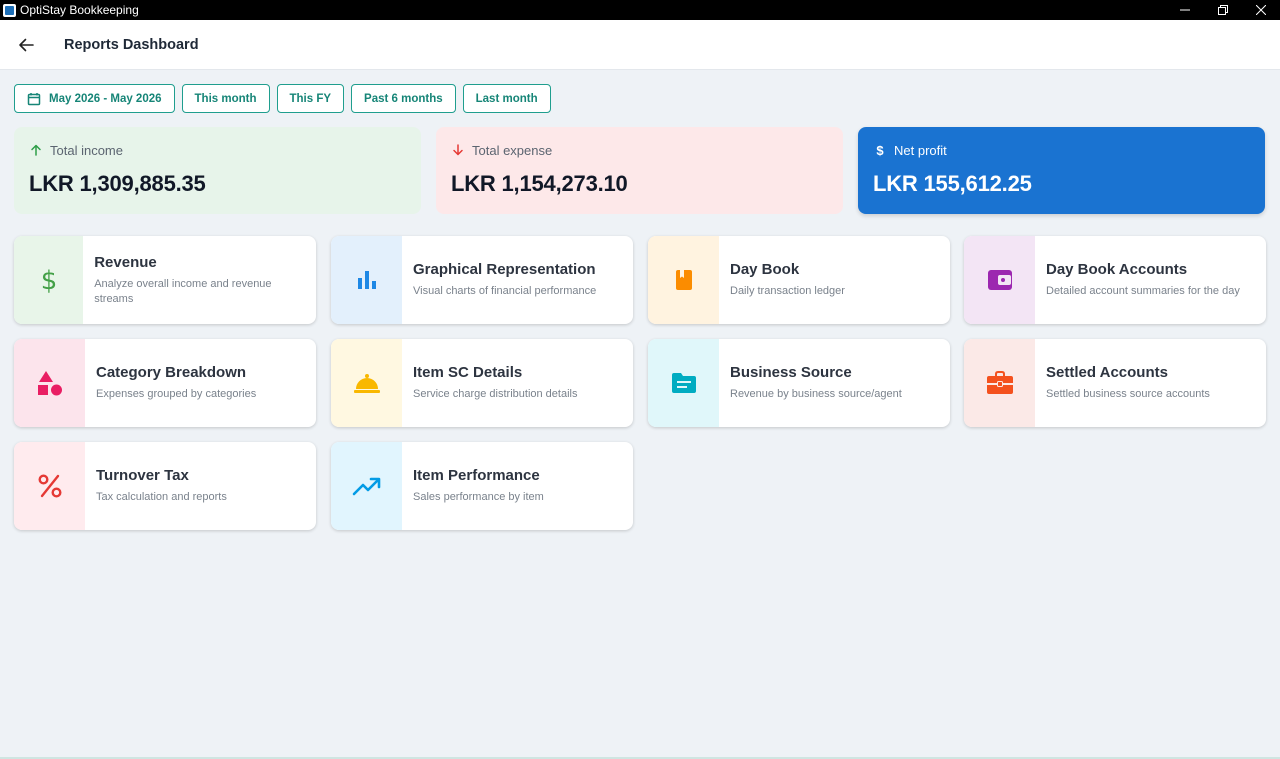  Describe the element at coordinates (787, 291) in the screenshot. I see `report-subtitle: Daily transaction ledger` at that location.